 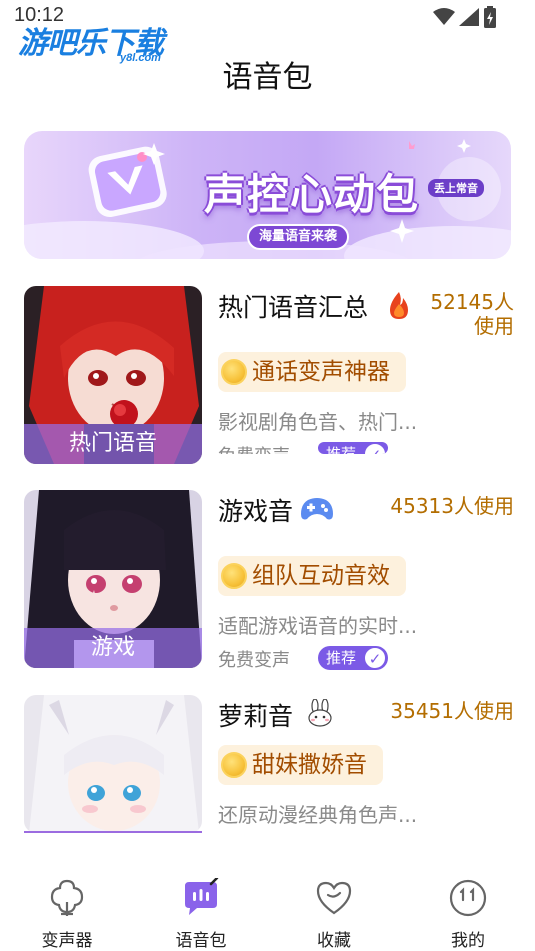 I want to click on profile-icon, so click(x=468, y=898).